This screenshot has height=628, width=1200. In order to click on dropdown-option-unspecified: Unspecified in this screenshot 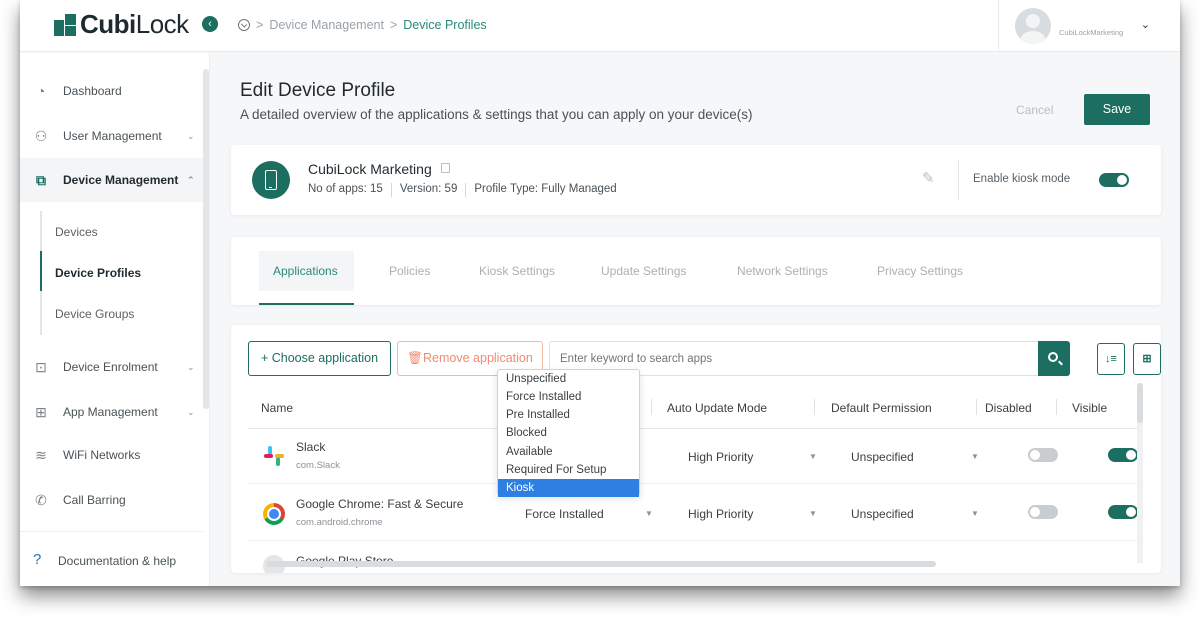, I will do `click(568, 379)`.